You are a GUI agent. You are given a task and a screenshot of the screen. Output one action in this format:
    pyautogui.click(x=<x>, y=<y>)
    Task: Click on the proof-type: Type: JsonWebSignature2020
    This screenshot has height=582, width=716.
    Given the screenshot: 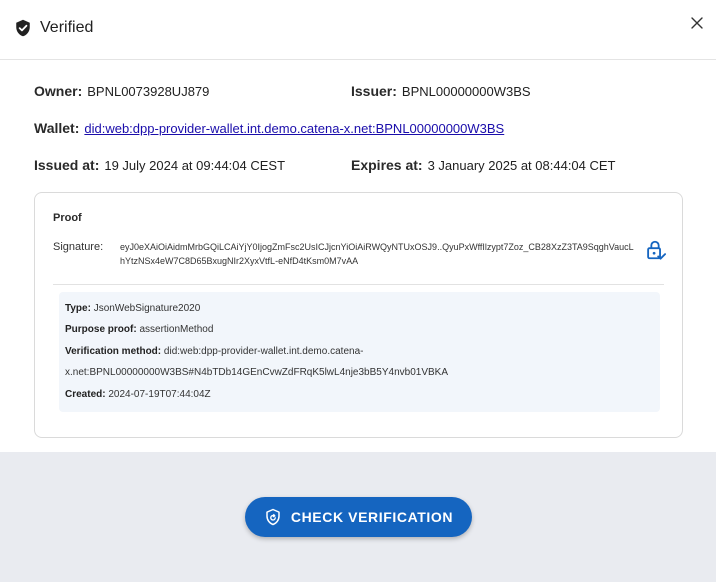 What is the action you would take?
    pyautogui.click(x=132, y=308)
    